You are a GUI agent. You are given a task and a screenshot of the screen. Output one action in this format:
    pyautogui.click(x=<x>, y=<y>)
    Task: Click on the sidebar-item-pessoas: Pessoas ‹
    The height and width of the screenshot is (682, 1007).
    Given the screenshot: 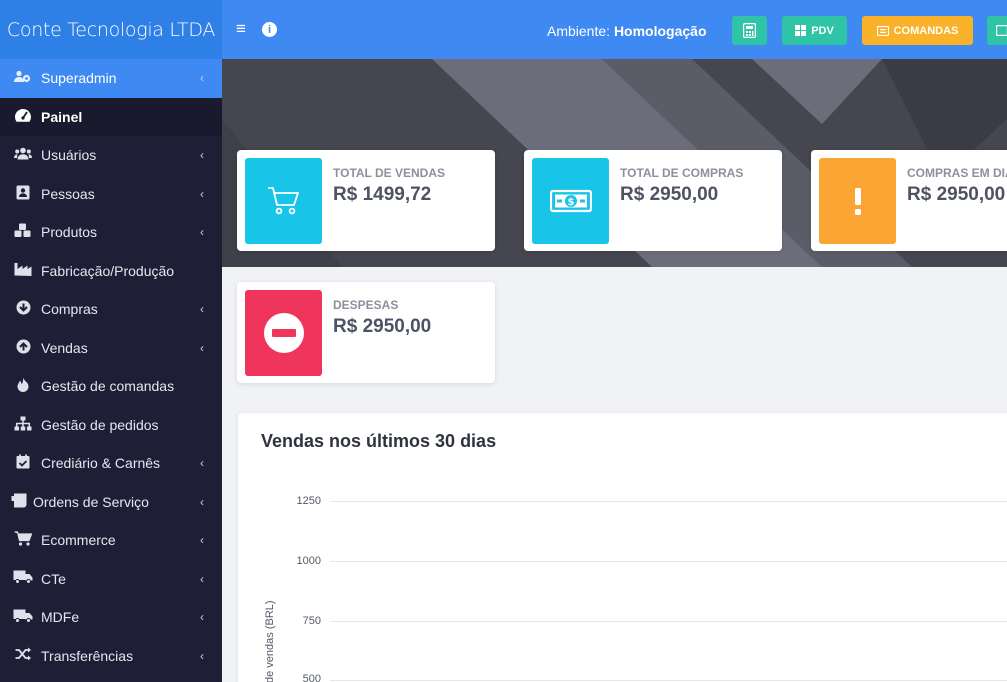 What is the action you would take?
    pyautogui.click(x=111, y=194)
    